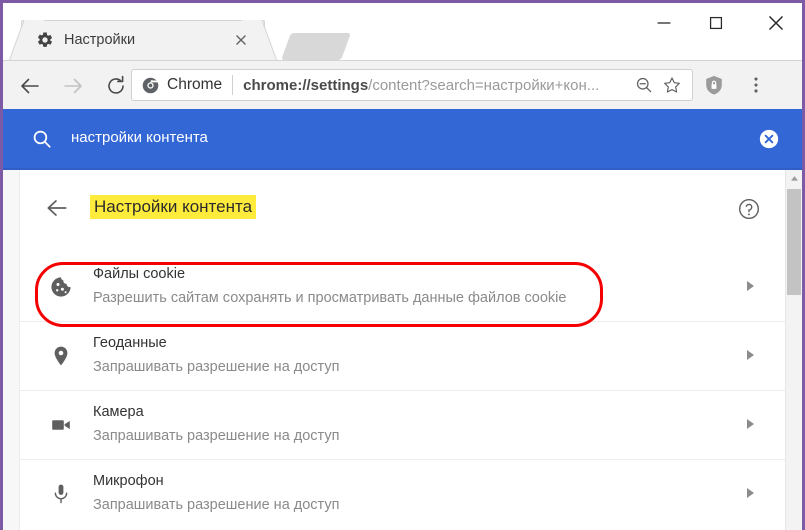  I want to click on maximize-button, so click(715, 23).